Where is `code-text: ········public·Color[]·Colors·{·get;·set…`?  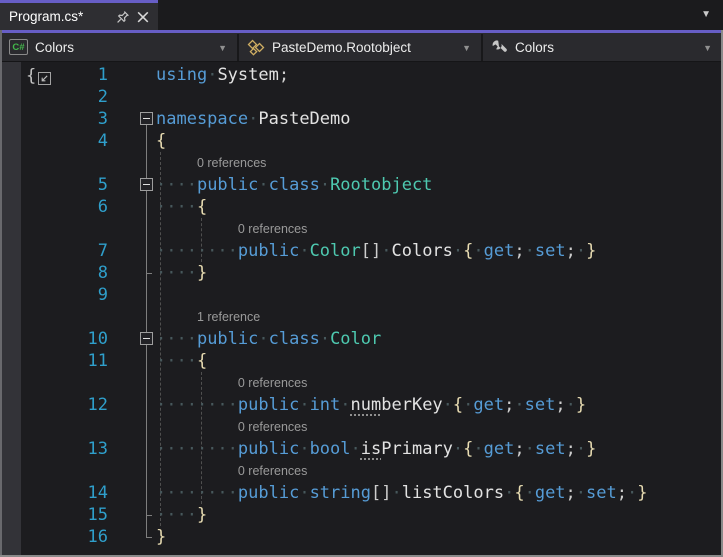 code-text: ········public·Color[]·Colors·{·get;·set… is located at coordinates (376, 251).